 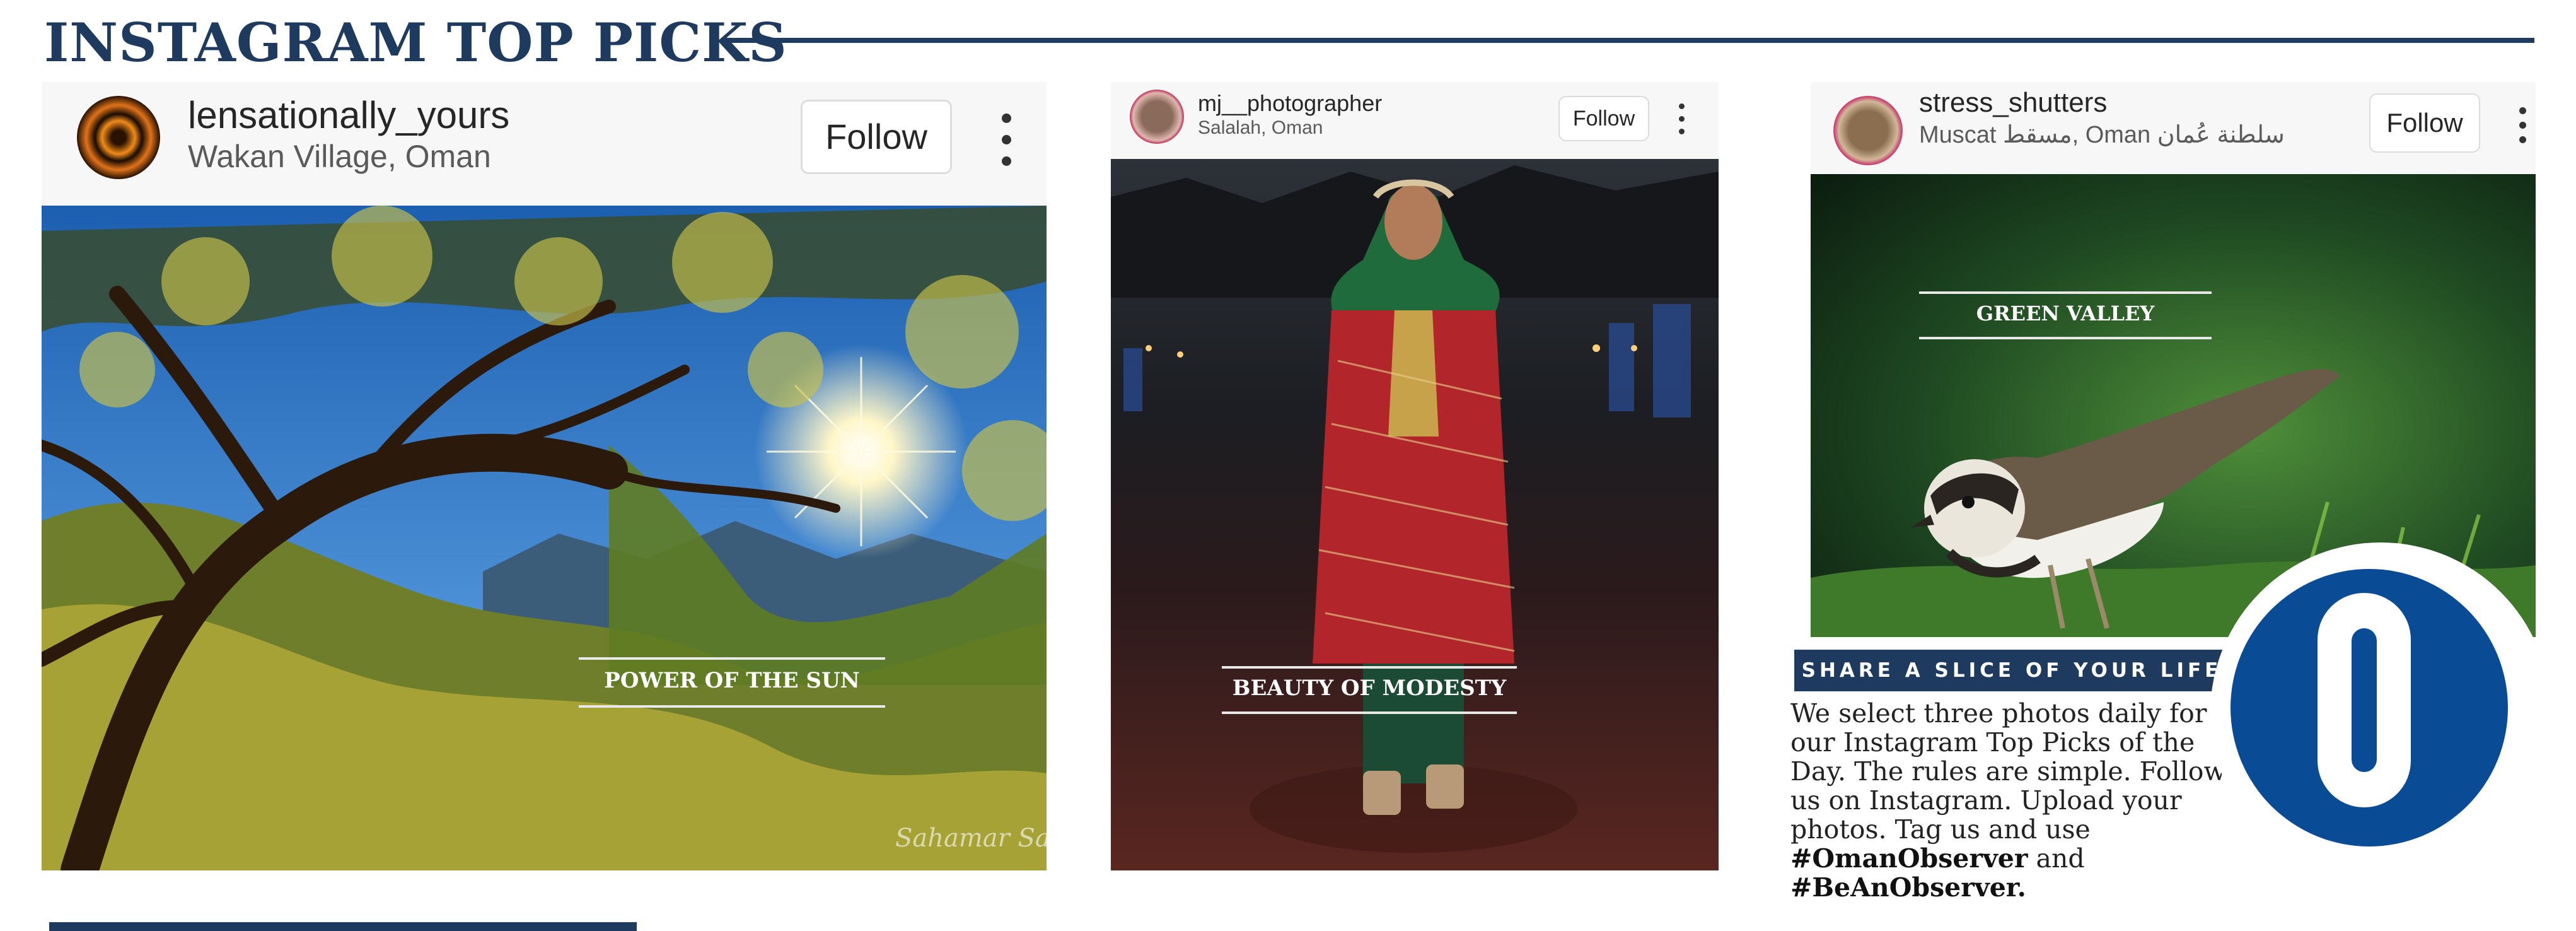 What do you see at coordinates (2365, 700) in the screenshot?
I see `logo-o-inner` at bounding box center [2365, 700].